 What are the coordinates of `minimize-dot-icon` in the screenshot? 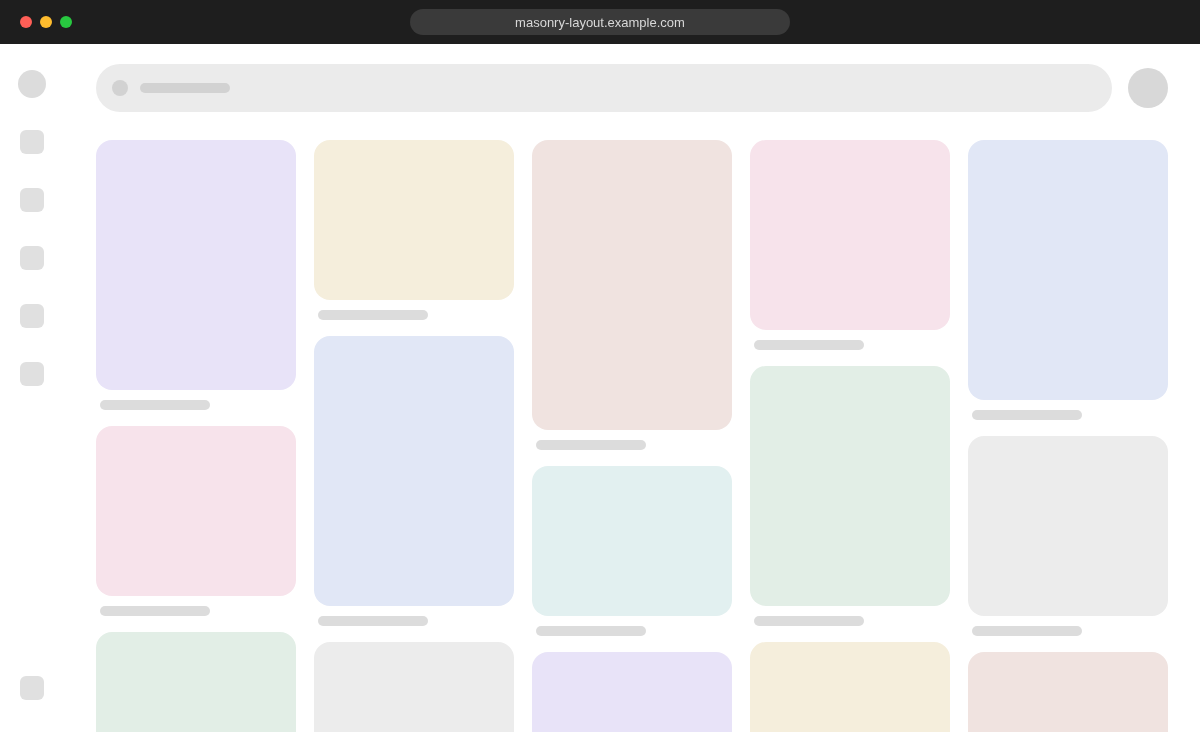 It's located at (46, 22).